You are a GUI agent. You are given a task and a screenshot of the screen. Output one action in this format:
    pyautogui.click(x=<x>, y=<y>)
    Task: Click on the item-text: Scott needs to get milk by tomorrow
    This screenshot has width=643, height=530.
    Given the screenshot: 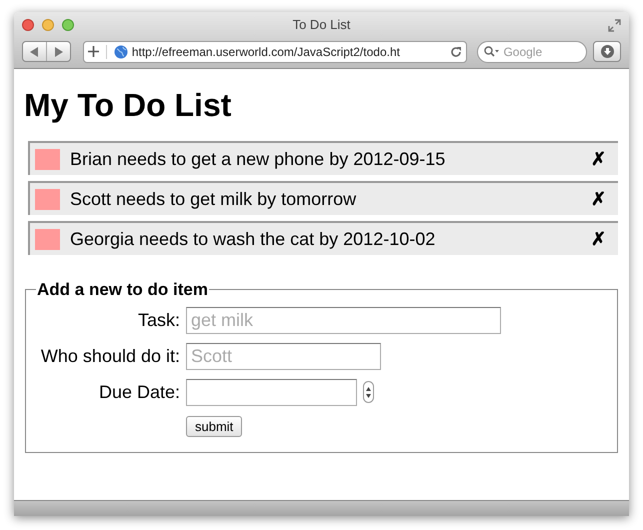 What is the action you would take?
    pyautogui.click(x=213, y=199)
    